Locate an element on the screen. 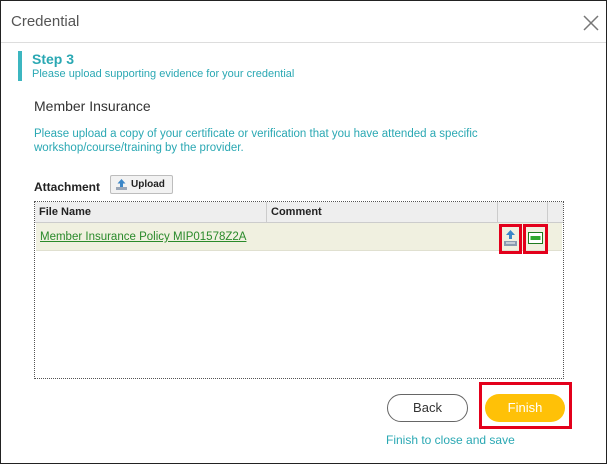  download-icon is located at coordinates (510, 238).